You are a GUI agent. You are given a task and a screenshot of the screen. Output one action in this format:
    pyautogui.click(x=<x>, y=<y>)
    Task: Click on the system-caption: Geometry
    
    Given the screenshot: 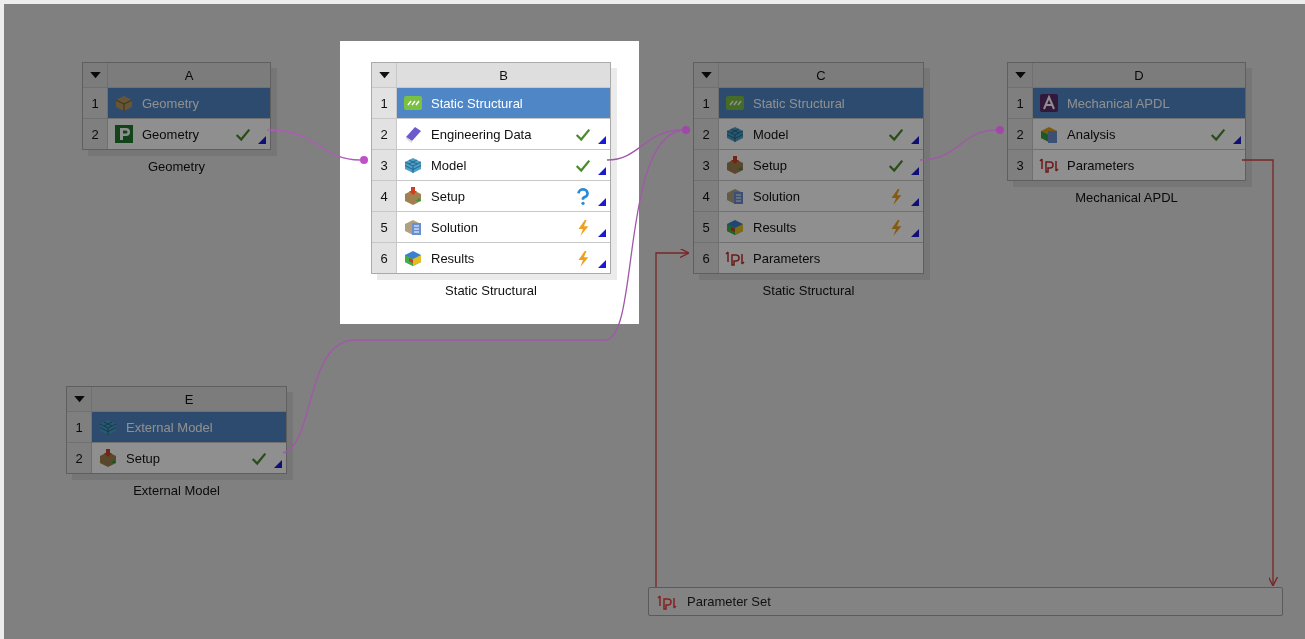 What is the action you would take?
    pyautogui.click(x=176, y=166)
    